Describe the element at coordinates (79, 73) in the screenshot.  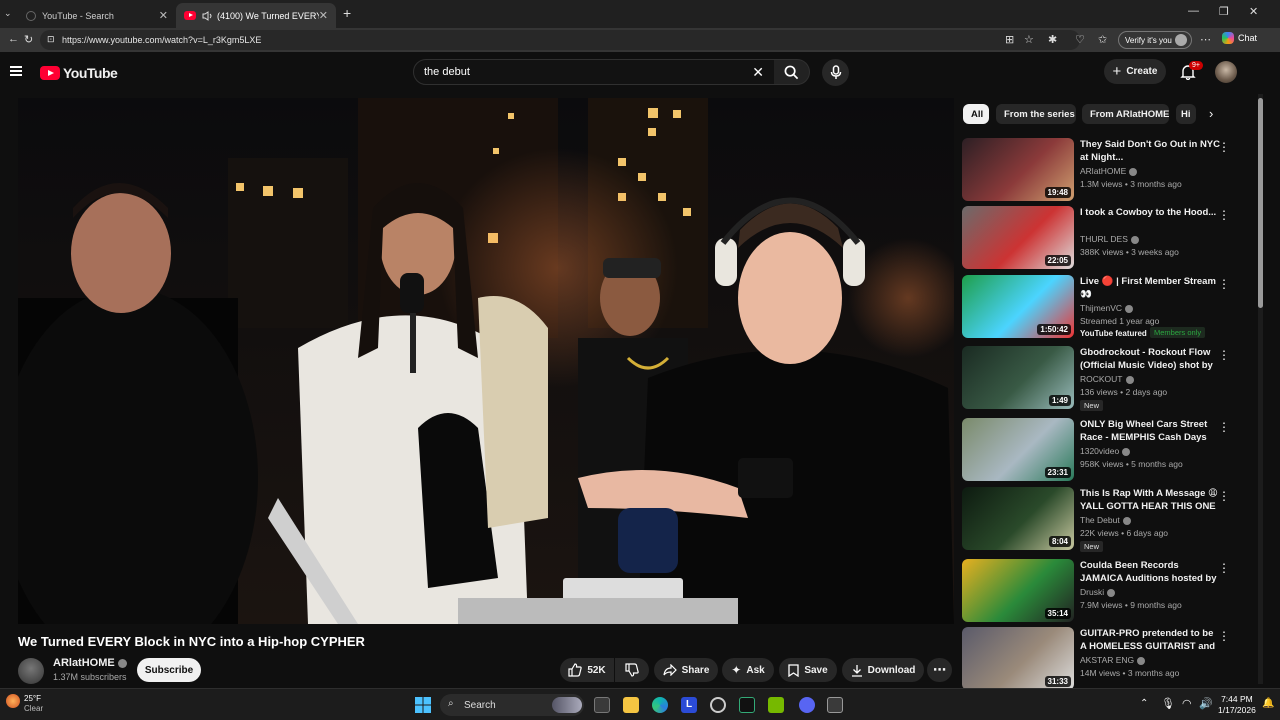
I see `youtube-logo: YouTube` at that location.